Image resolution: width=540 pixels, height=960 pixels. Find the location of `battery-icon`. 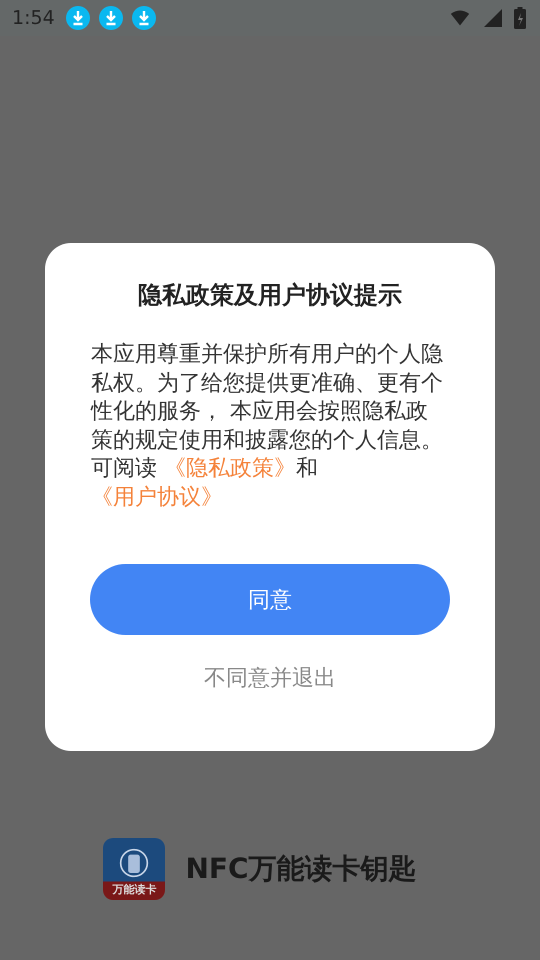

battery-icon is located at coordinates (520, 18).